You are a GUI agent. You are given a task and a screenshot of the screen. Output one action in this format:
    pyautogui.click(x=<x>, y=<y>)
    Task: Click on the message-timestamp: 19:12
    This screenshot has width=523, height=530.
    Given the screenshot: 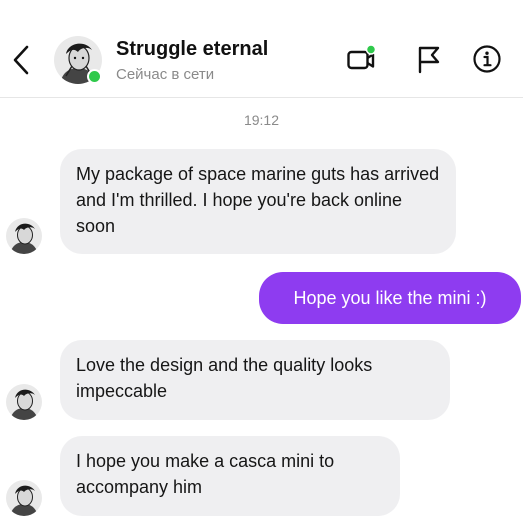 What is the action you would take?
    pyautogui.click(x=261, y=120)
    